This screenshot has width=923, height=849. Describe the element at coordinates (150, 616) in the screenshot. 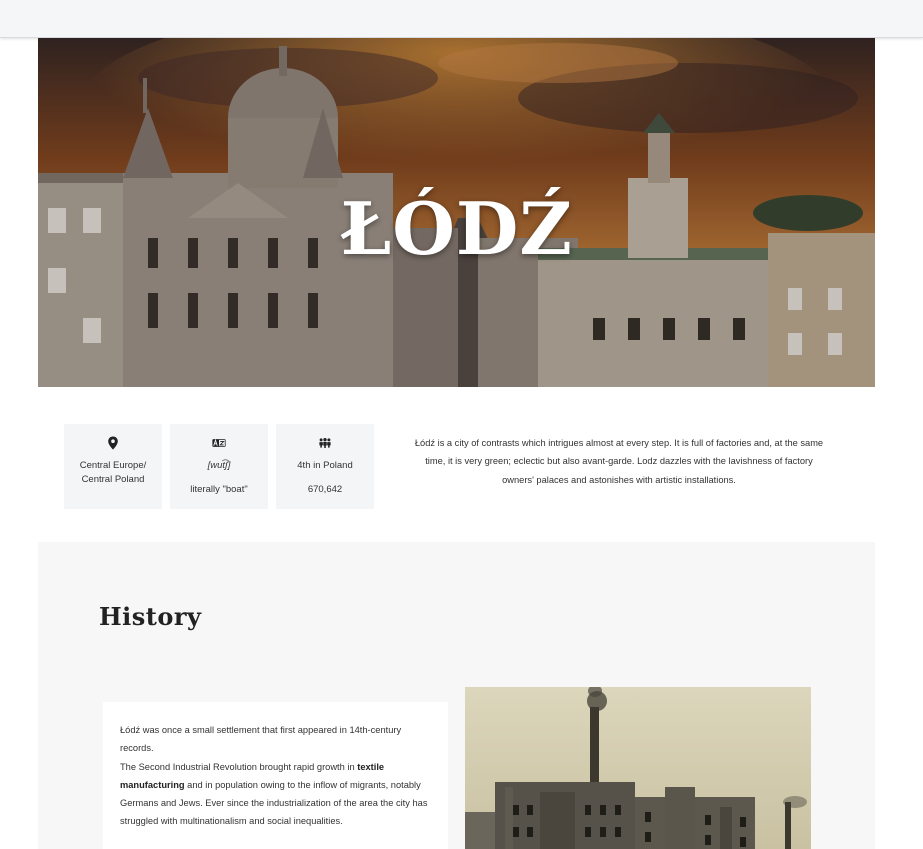

I see `history-heading: History` at that location.